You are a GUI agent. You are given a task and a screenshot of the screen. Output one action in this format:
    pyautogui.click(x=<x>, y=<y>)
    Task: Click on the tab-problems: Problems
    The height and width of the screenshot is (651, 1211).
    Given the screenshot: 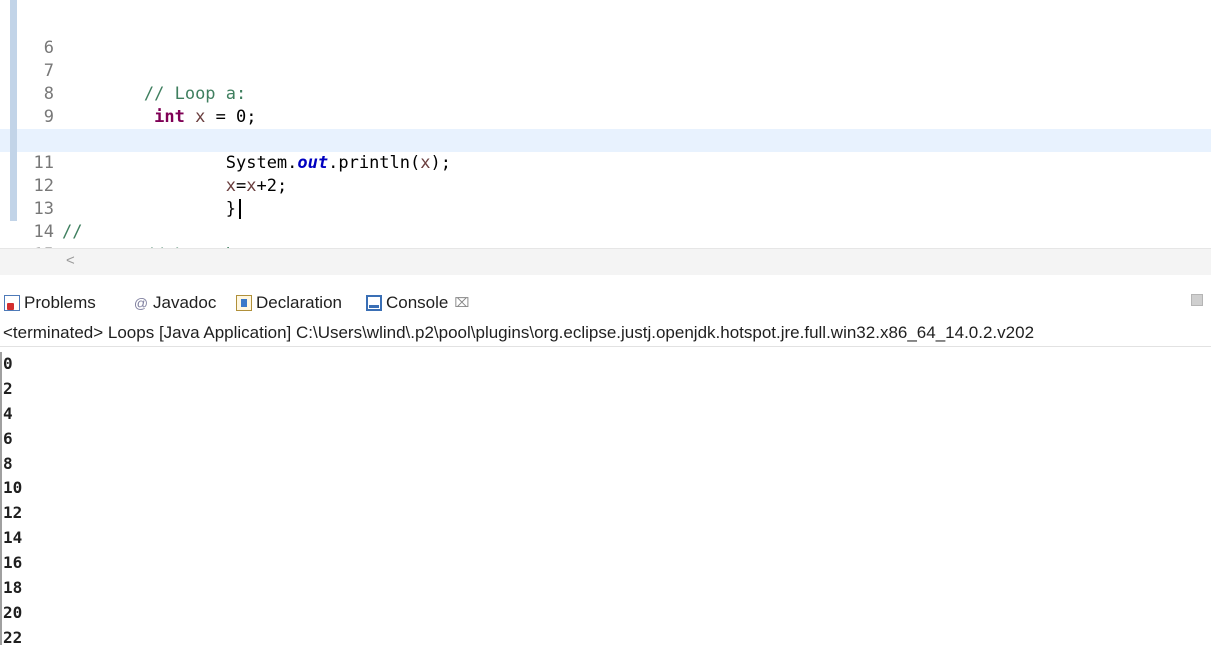 What is the action you would take?
    pyautogui.click(x=50, y=303)
    